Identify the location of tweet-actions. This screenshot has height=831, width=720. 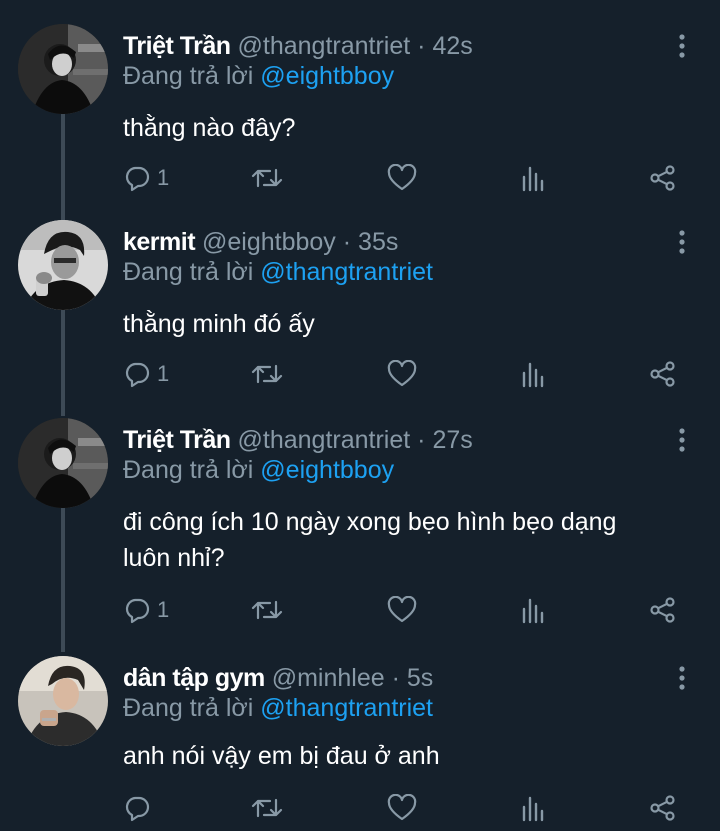
(403, 808).